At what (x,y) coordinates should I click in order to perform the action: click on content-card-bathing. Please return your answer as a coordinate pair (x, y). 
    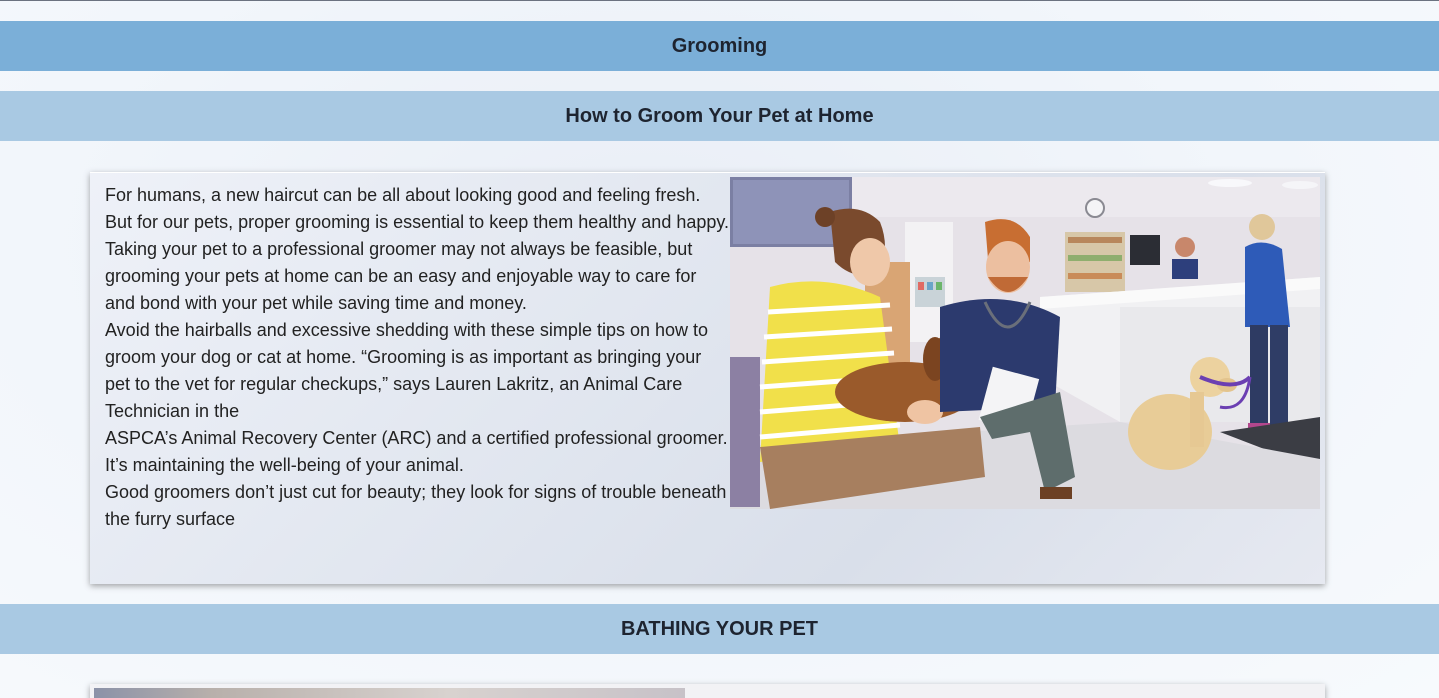
    Looking at the image, I should click on (707, 691).